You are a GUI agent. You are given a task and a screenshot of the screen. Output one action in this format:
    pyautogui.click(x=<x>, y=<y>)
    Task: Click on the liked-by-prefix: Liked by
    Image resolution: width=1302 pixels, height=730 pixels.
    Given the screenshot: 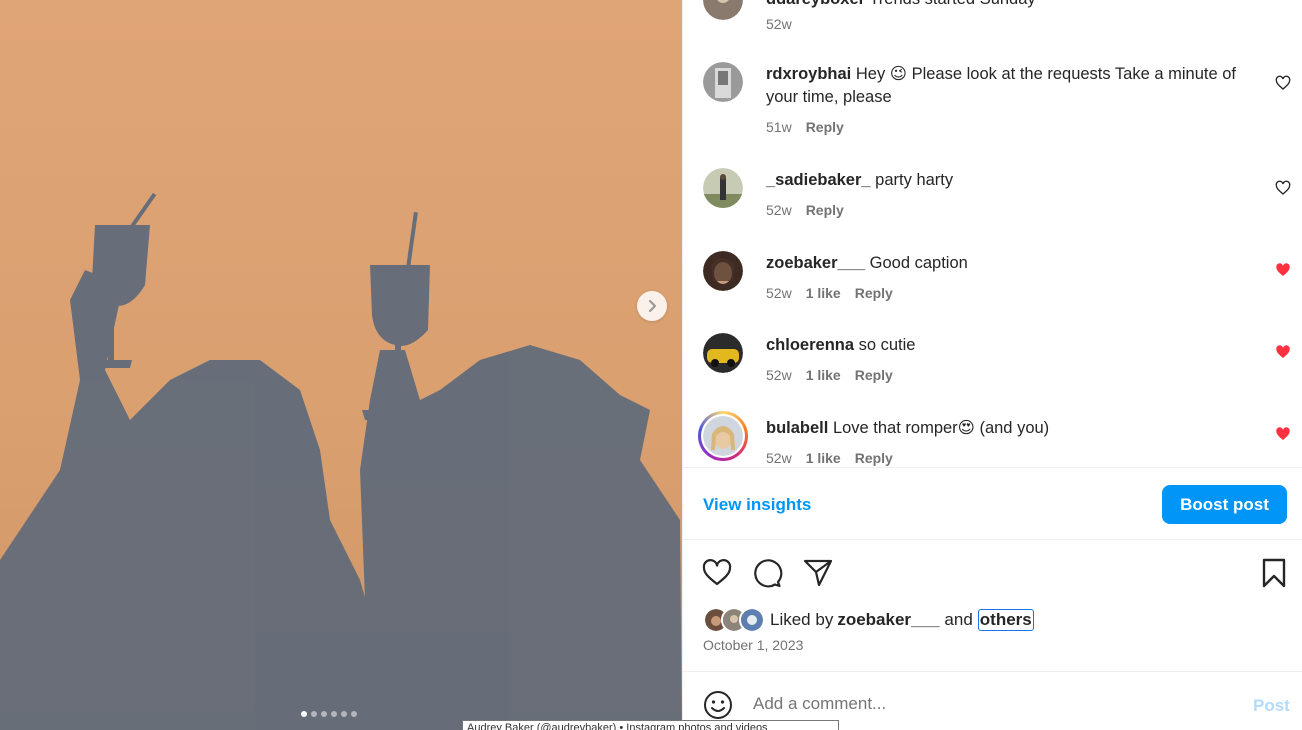 What is the action you would take?
    pyautogui.click(x=802, y=619)
    